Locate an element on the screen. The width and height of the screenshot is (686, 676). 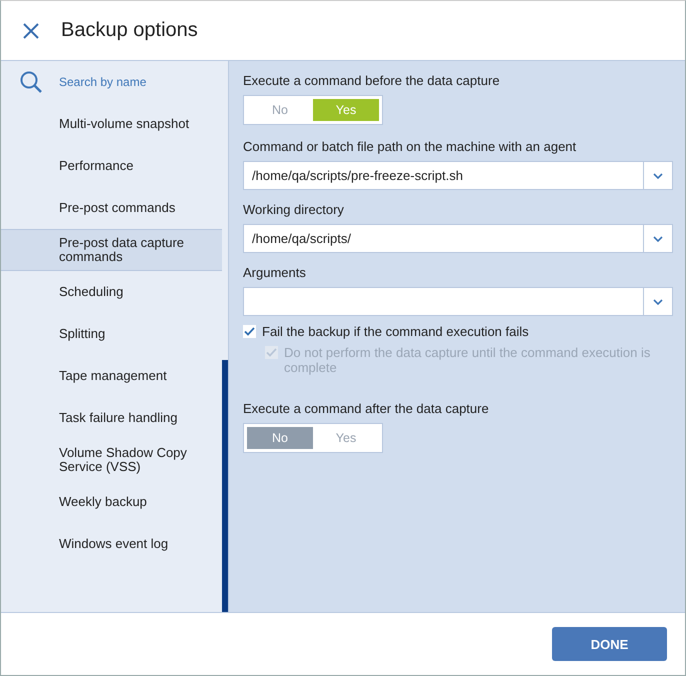
field-label: Arguments is located at coordinates (275, 272).